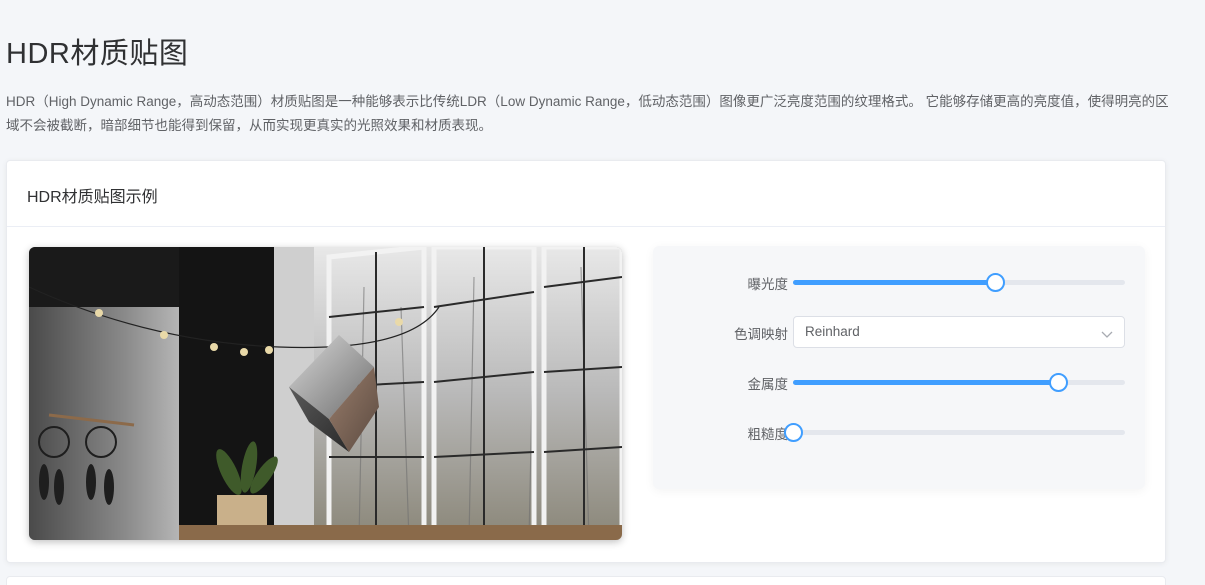  Describe the element at coordinates (768, 284) in the screenshot. I see `exposure-label: 曝光度` at that location.